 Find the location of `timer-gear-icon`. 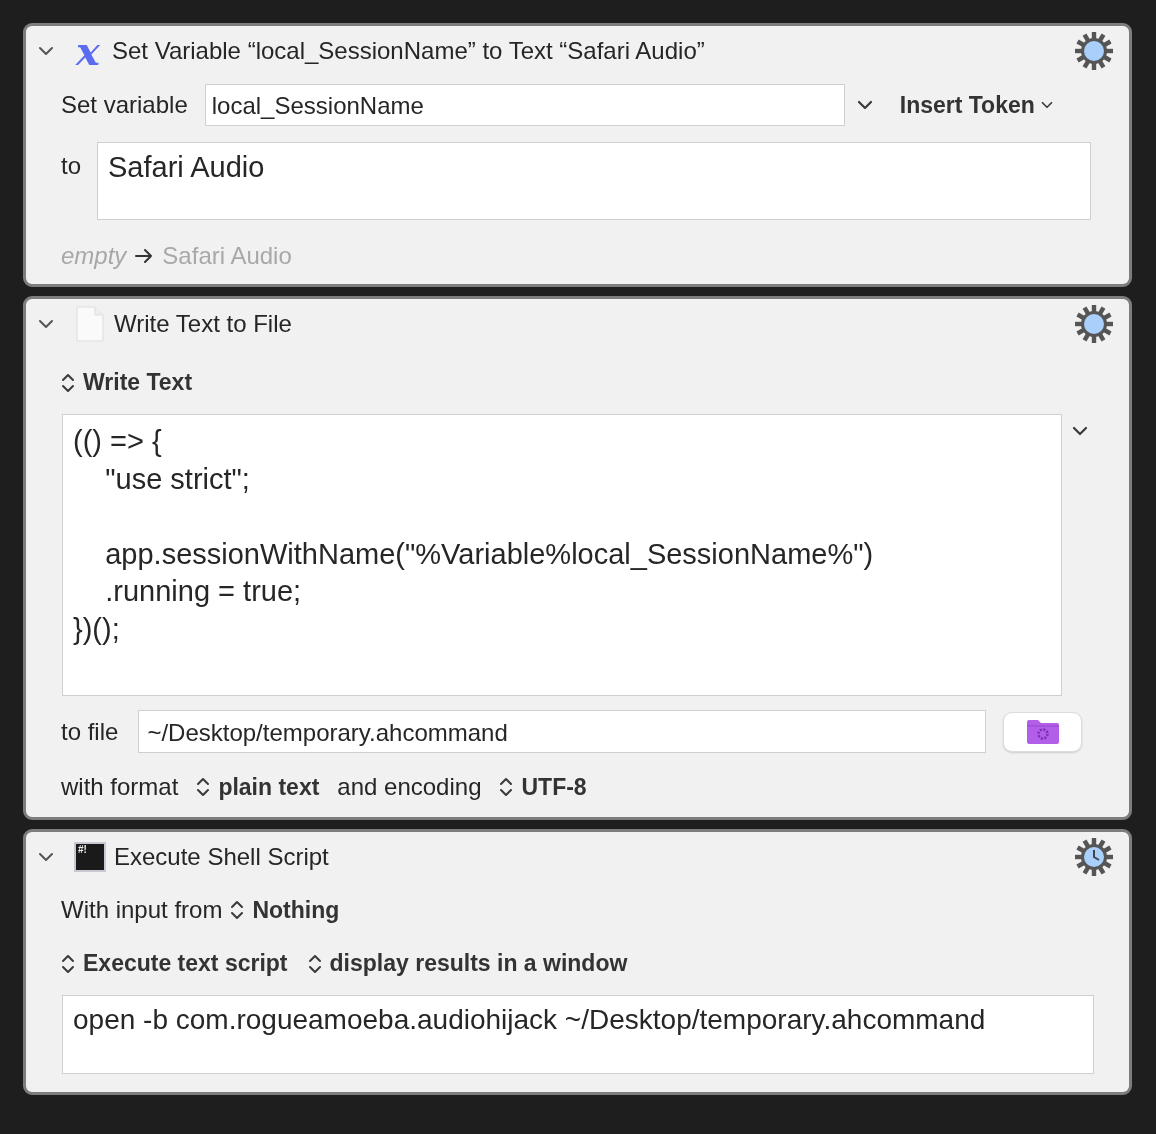

timer-gear-icon is located at coordinates (1094, 857).